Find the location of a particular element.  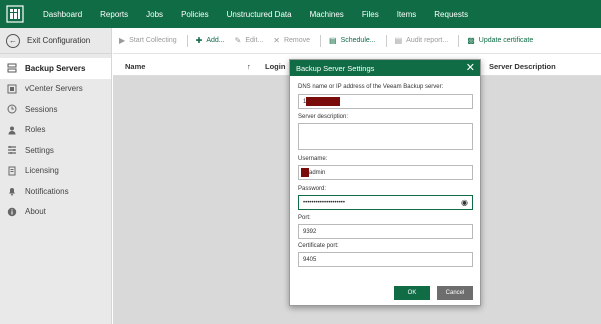

remove-label: Remove is located at coordinates (297, 40).